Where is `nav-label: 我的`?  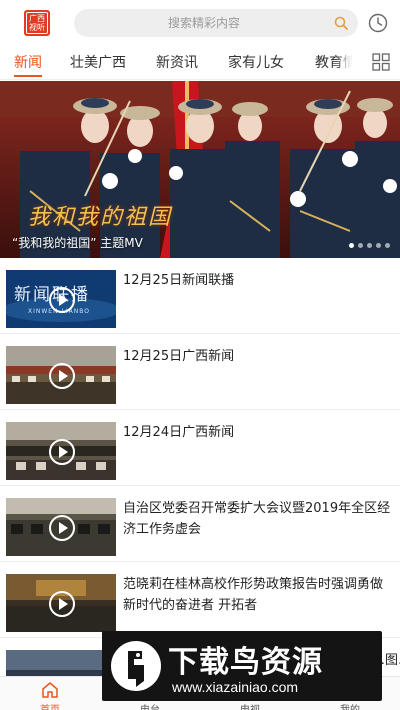 nav-label: 我的 is located at coordinates (350, 705).